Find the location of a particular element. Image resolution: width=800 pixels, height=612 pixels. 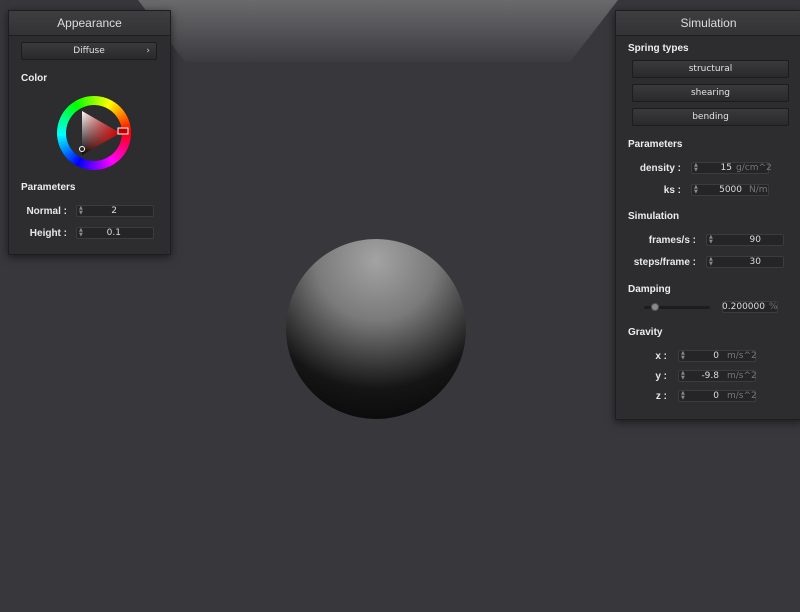

damping-label: Damping is located at coordinates (649, 289).